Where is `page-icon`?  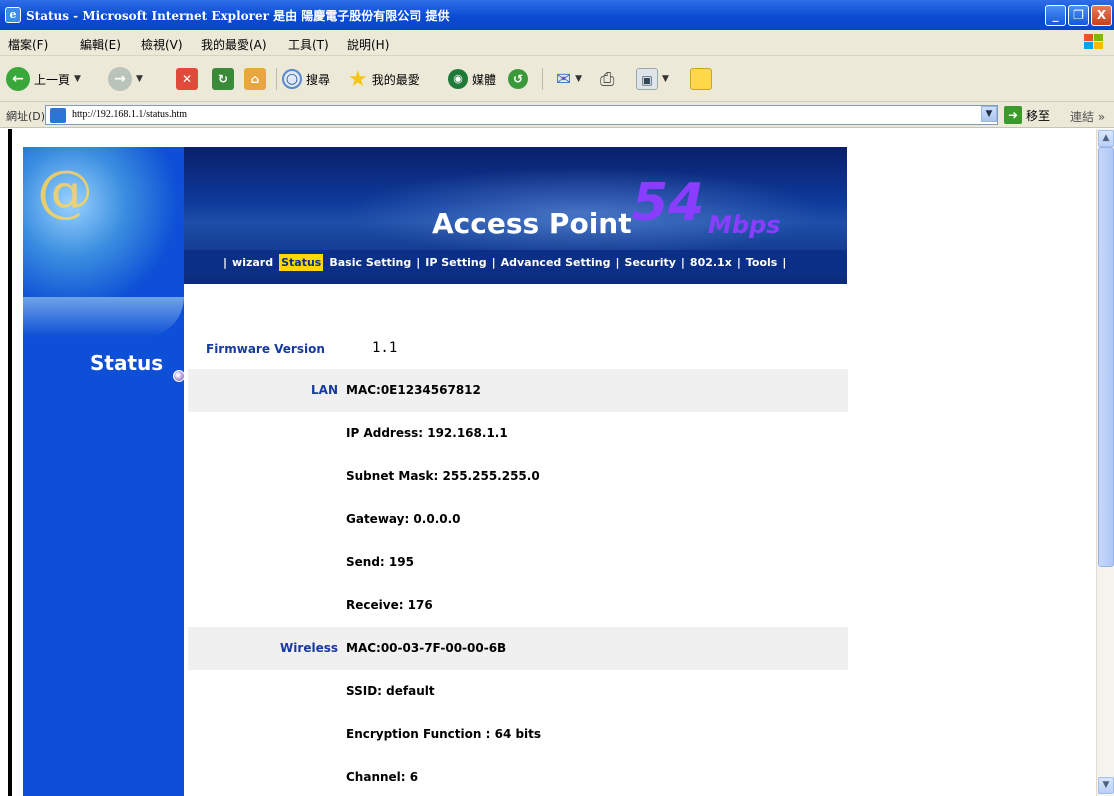 page-icon is located at coordinates (58, 115).